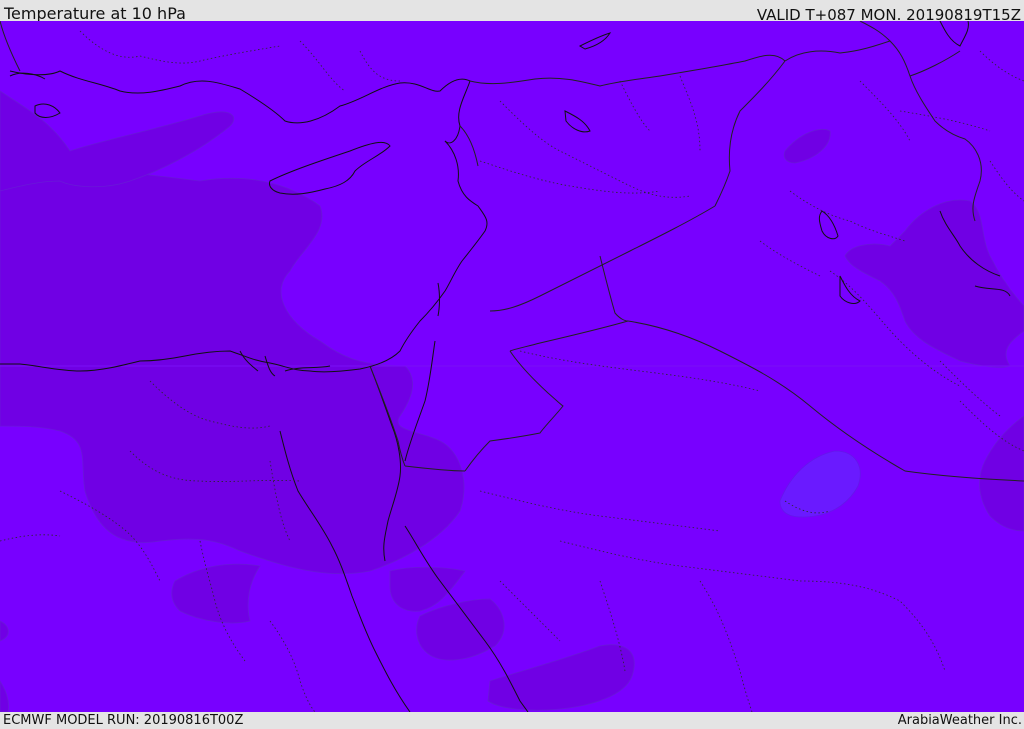 This screenshot has height=729, width=1024. Describe the element at coordinates (123, 720) in the screenshot. I see `model-run-label: ECMWF MODEL RUN: 20190816T00Z` at that location.